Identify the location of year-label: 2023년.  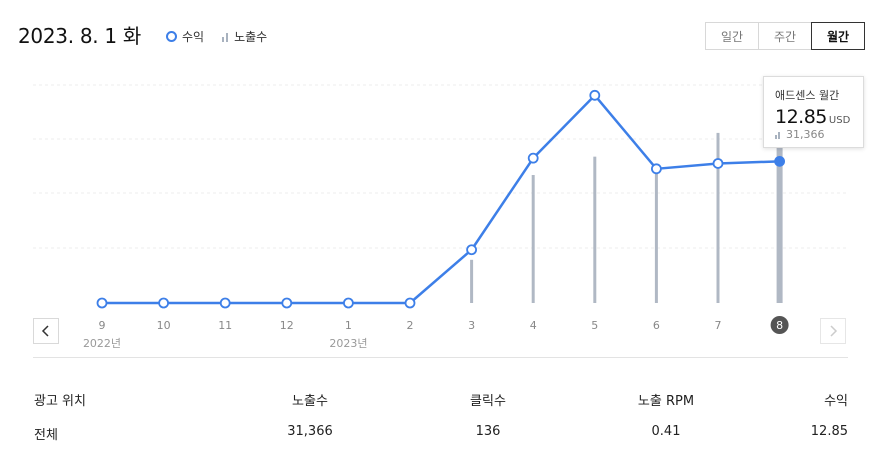
(348, 343).